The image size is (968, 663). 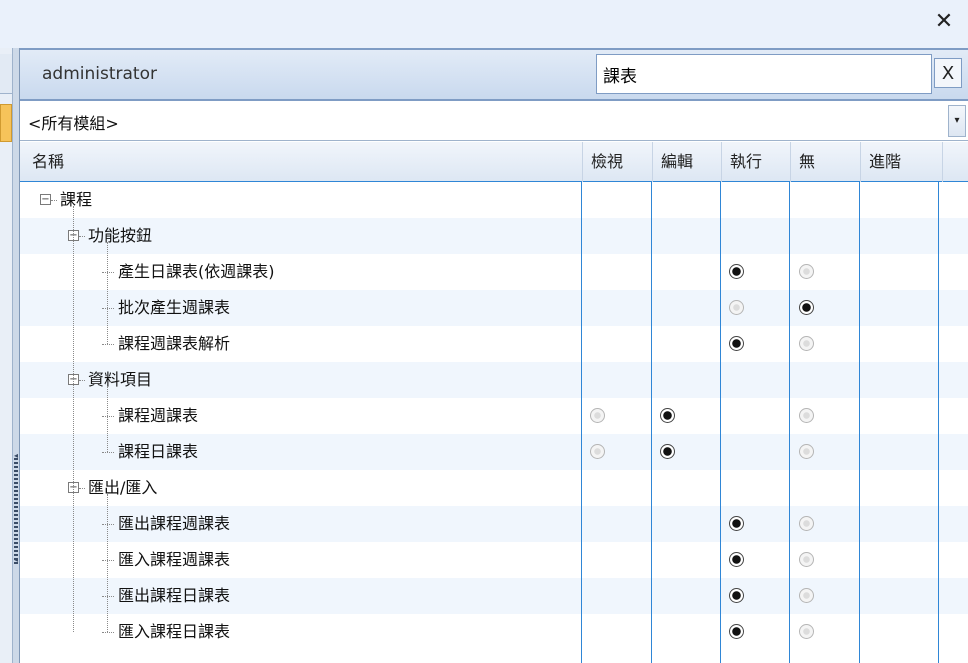 I want to click on tree-item-row: 匯入課程日課表, so click(x=494, y=632).